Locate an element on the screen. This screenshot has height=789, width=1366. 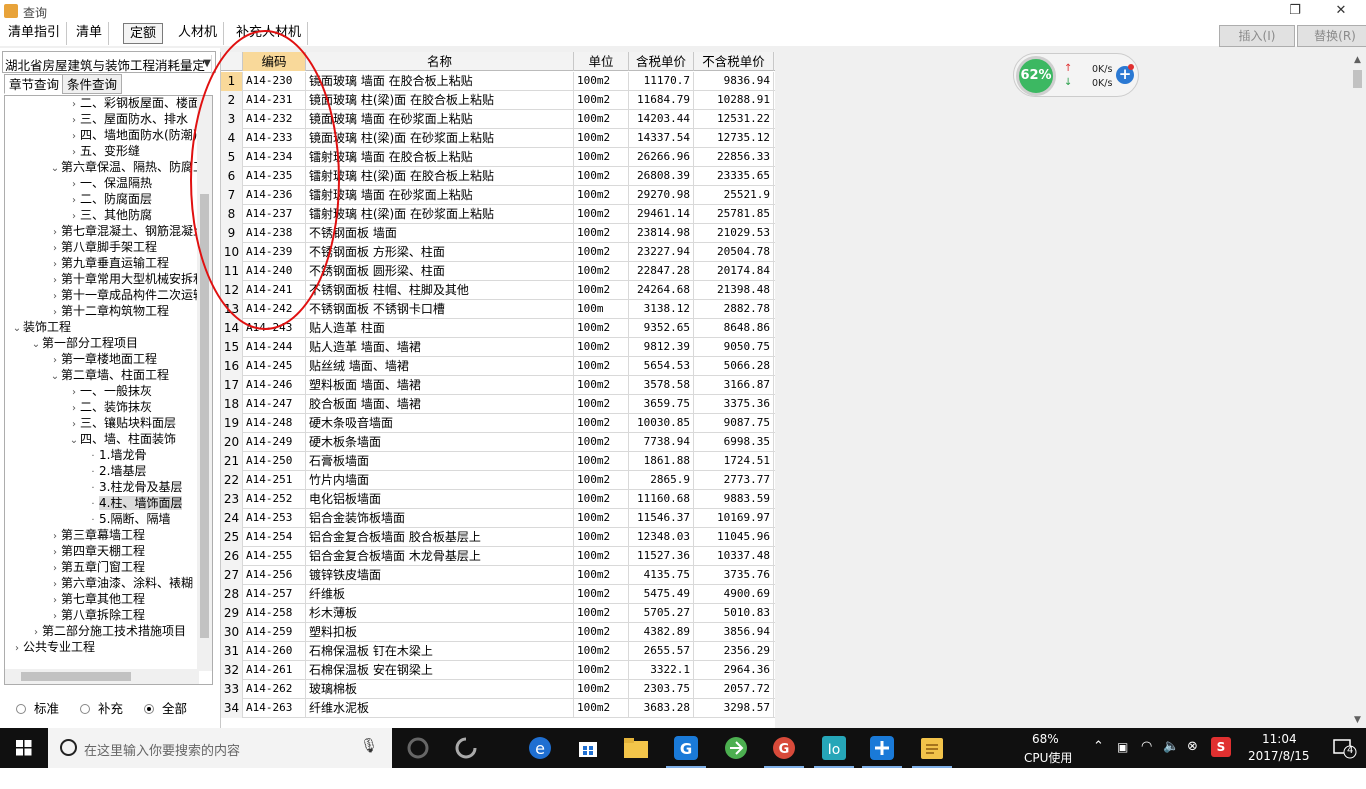
close-button: ✕ is located at coordinates (1341, 11).